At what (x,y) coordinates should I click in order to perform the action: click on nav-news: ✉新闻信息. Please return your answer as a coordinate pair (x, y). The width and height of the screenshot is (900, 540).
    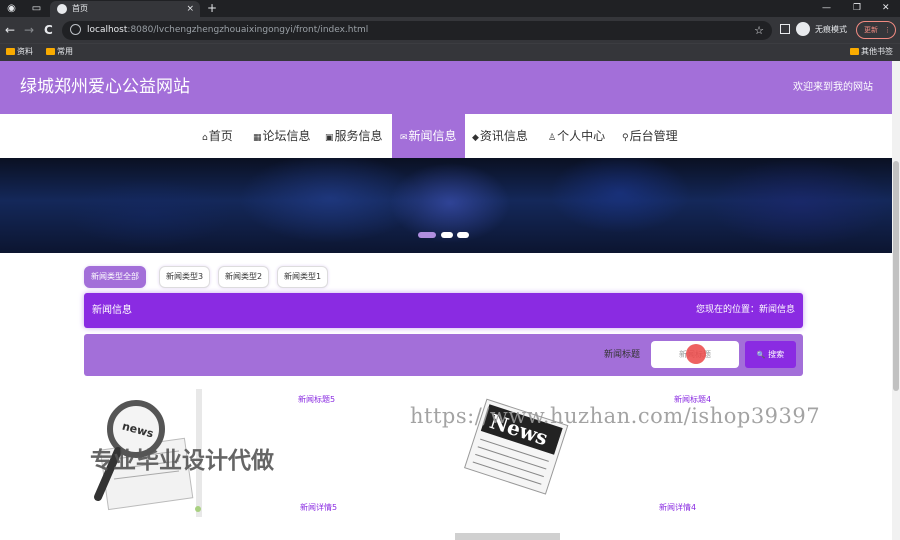
    Looking at the image, I should click on (428, 136).